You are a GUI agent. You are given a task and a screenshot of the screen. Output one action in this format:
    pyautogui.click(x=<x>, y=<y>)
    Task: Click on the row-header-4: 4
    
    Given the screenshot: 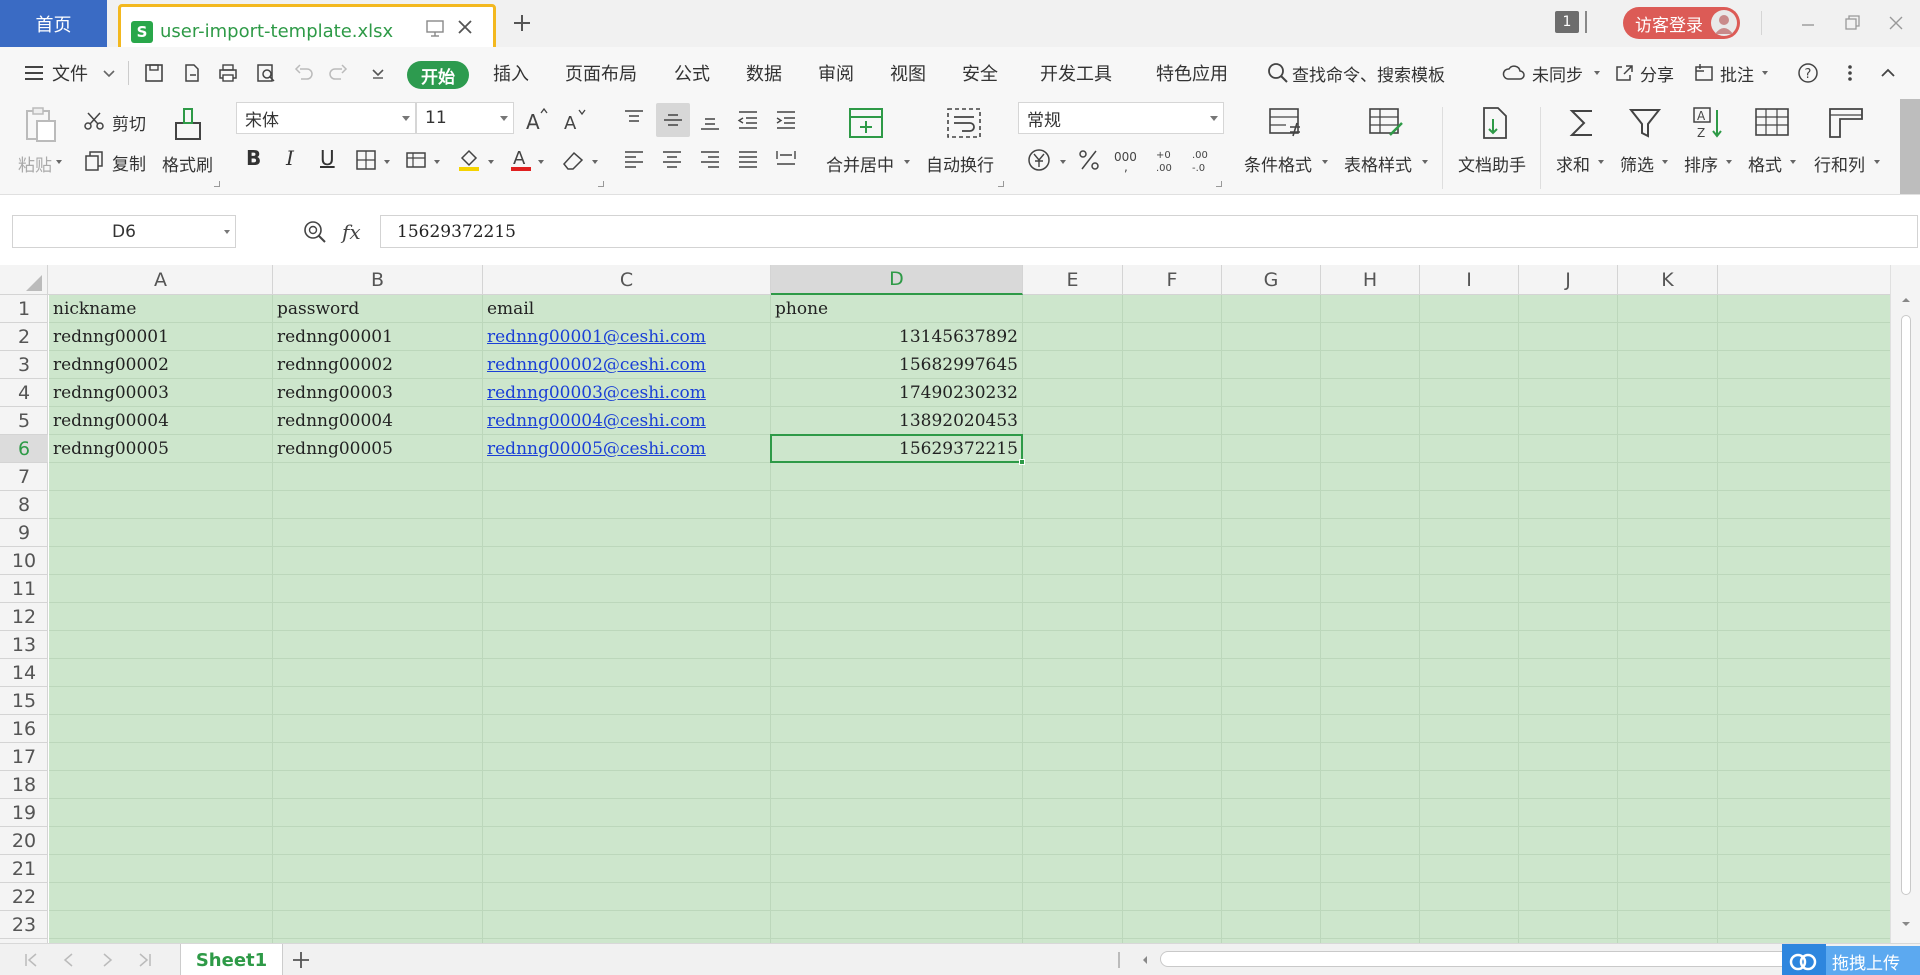 What is the action you would take?
    pyautogui.click(x=24, y=393)
    